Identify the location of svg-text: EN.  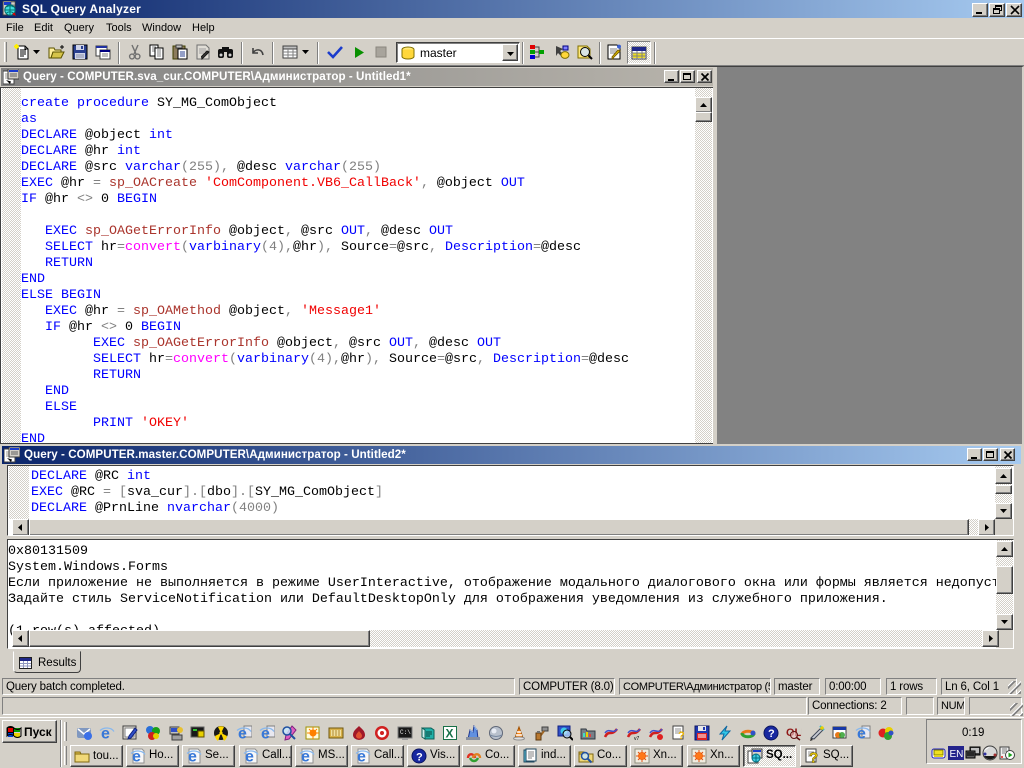
(957, 754).